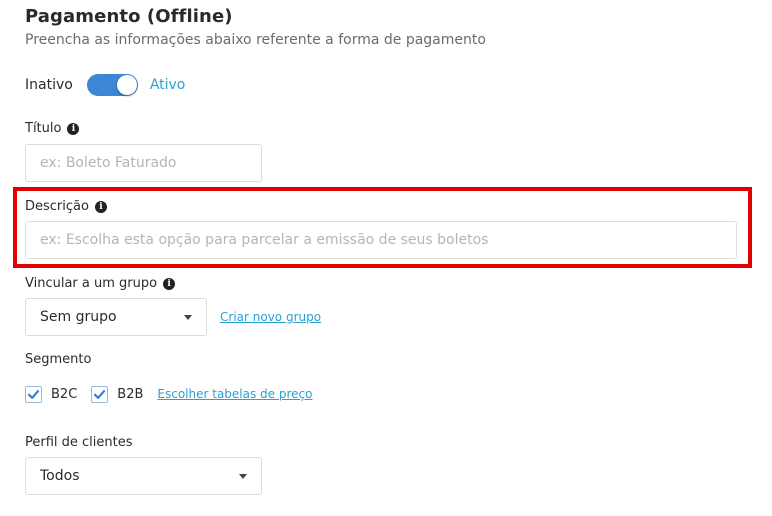 This screenshot has height=516, width=772. What do you see at coordinates (64, 394) in the screenshot?
I see `b2c-label: B2C` at bounding box center [64, 394].